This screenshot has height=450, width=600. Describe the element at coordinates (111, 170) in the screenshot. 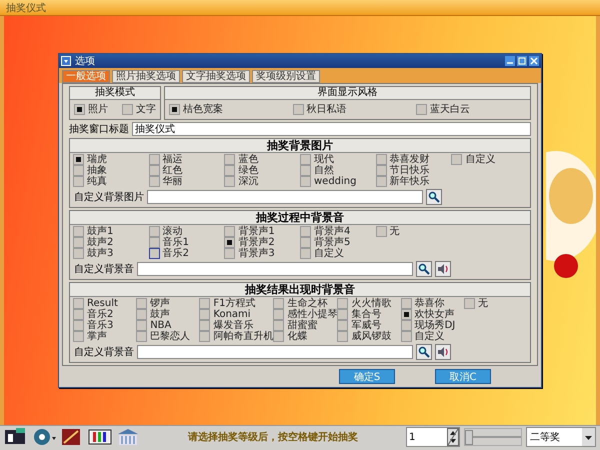

I see `checkbox-option: 抽象` at that location.